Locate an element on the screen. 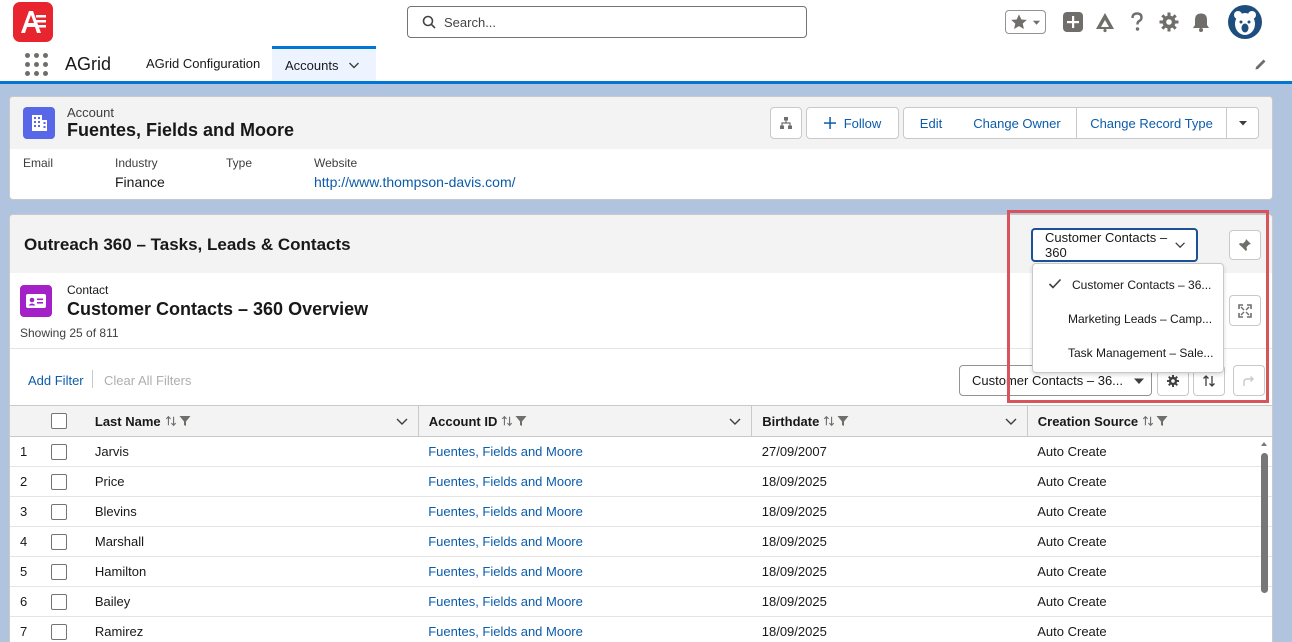  change-owner-button: Change Owner is located at coordinates (1017, 123).